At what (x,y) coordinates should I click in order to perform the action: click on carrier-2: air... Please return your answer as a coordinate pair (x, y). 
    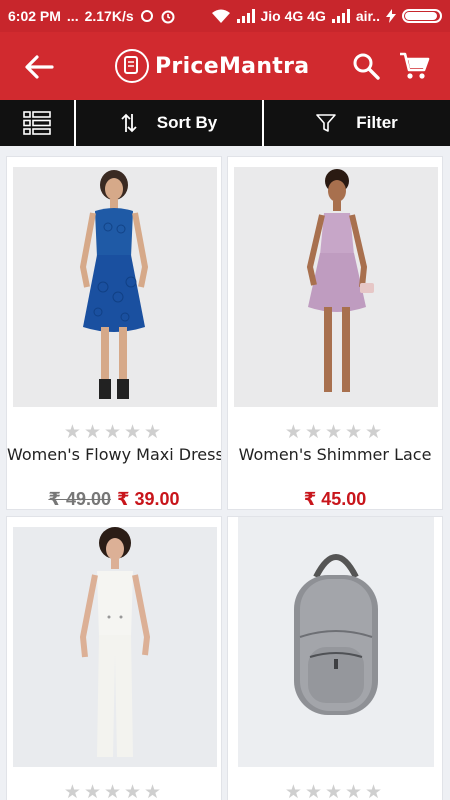
    Looking at the image, I should click on (367, 16).